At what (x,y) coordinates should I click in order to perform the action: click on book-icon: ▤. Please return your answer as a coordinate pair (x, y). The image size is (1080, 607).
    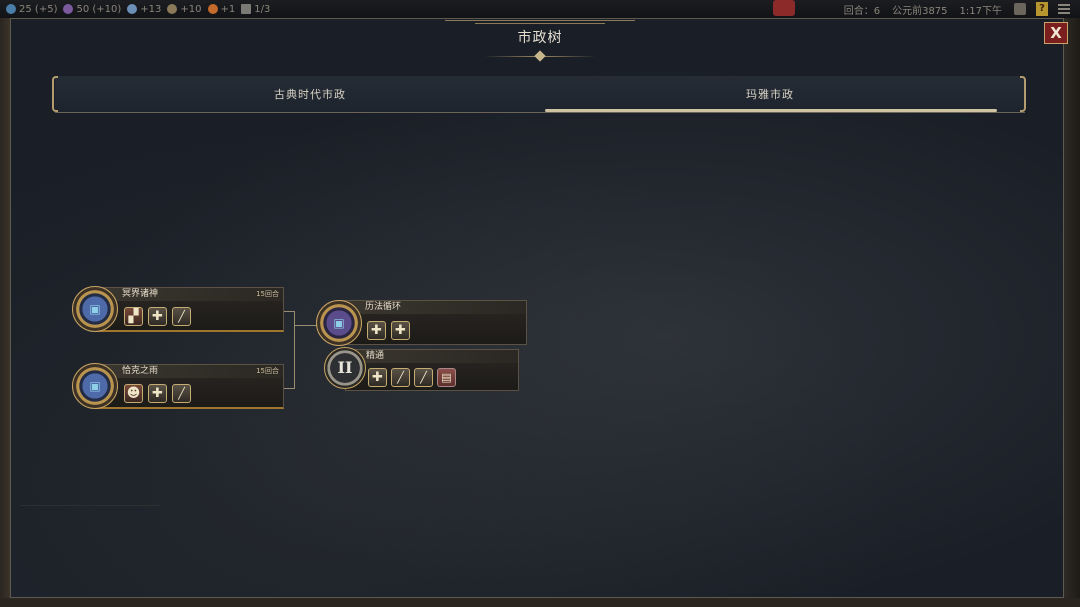
    Looking at the image, I should click on (446, 377).